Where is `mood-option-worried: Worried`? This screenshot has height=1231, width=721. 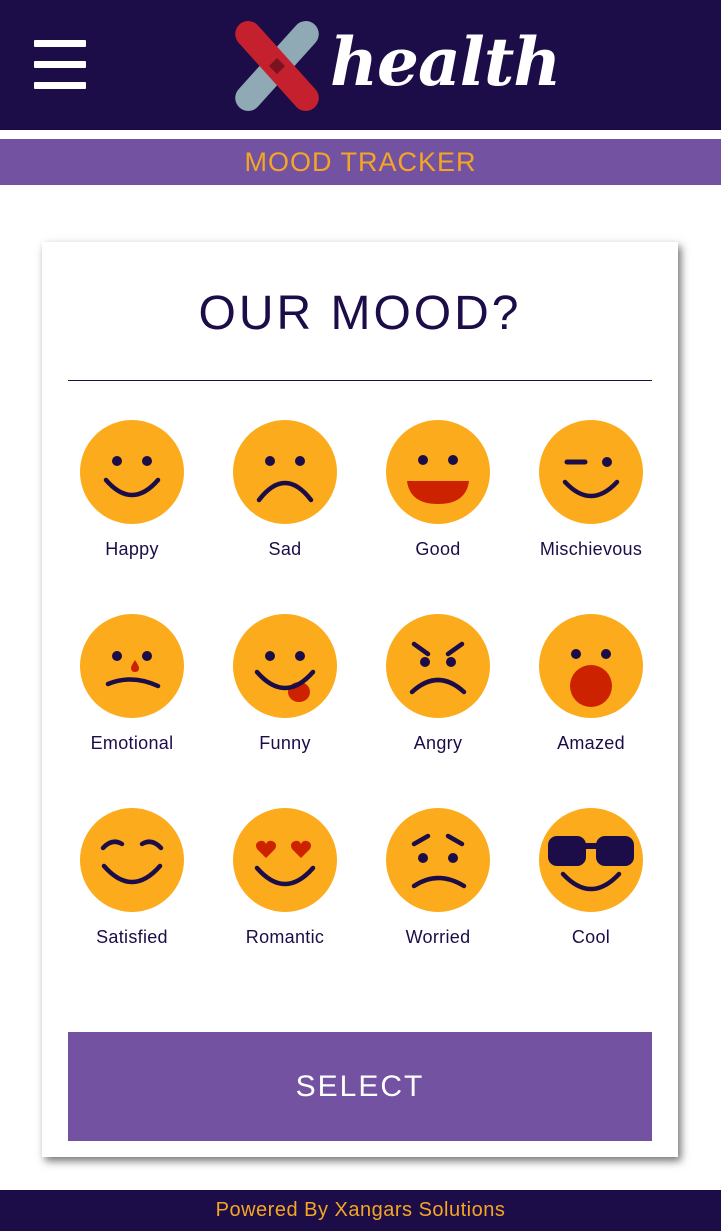
mood-option-worried: Worried is located at coordinates (438, 883).